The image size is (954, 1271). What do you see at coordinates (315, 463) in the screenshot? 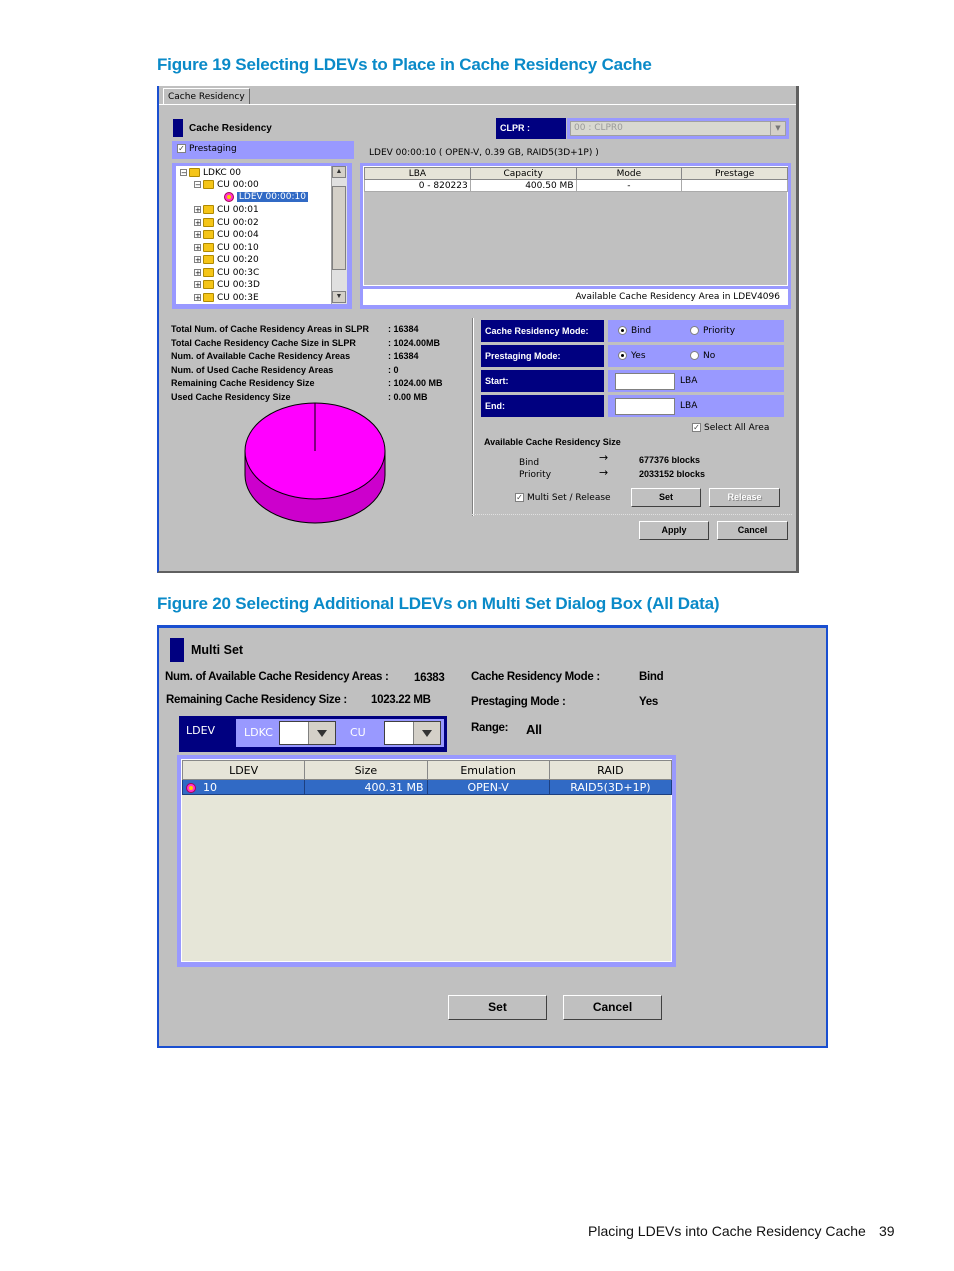
I see `cache-usage-pie-chart` at bounding box center [315, 463].